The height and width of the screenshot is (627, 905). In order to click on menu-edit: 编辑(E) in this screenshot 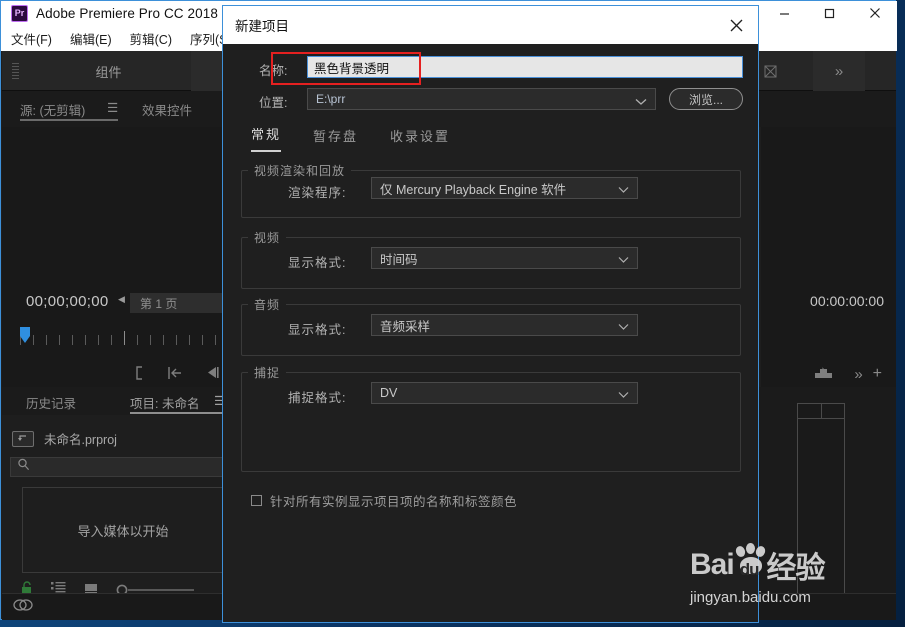, I will do `click(91, 38)`.